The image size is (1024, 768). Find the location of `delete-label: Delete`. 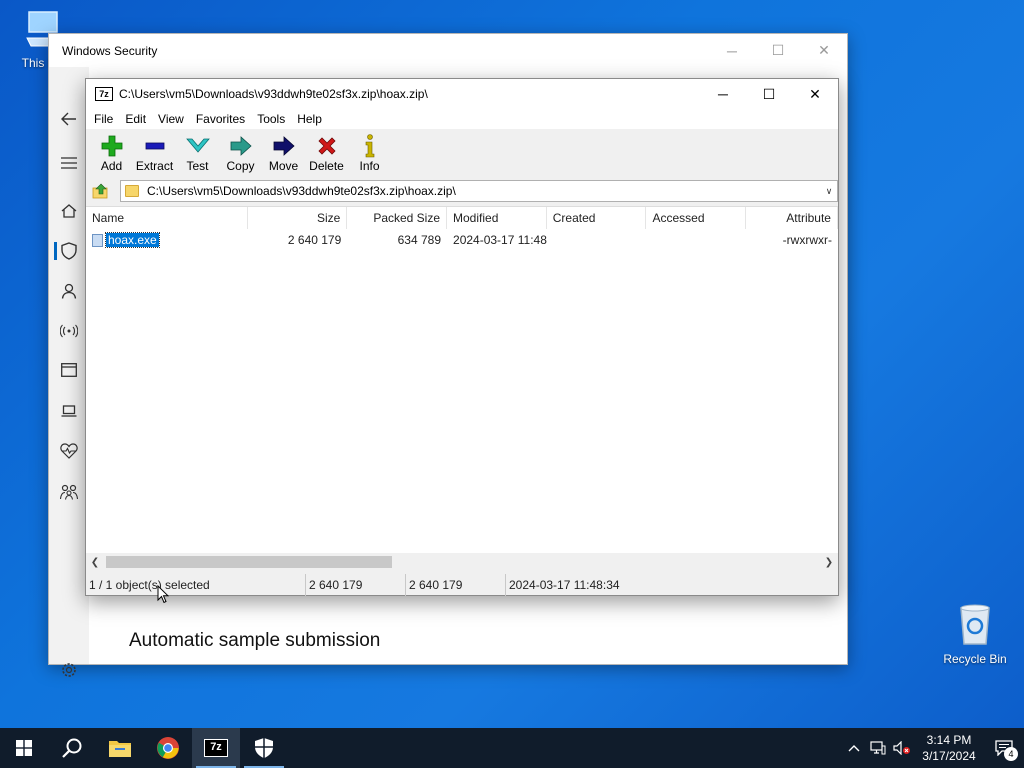

delete-label: Delete is located at coordinates (326, 166).